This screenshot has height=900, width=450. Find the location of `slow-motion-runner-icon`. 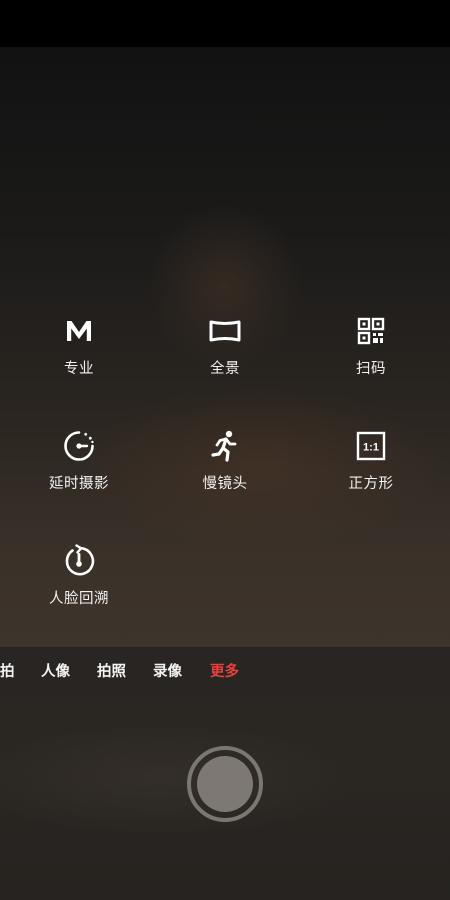

slow-motion-runner-icon is located at coordinates (224, 446).